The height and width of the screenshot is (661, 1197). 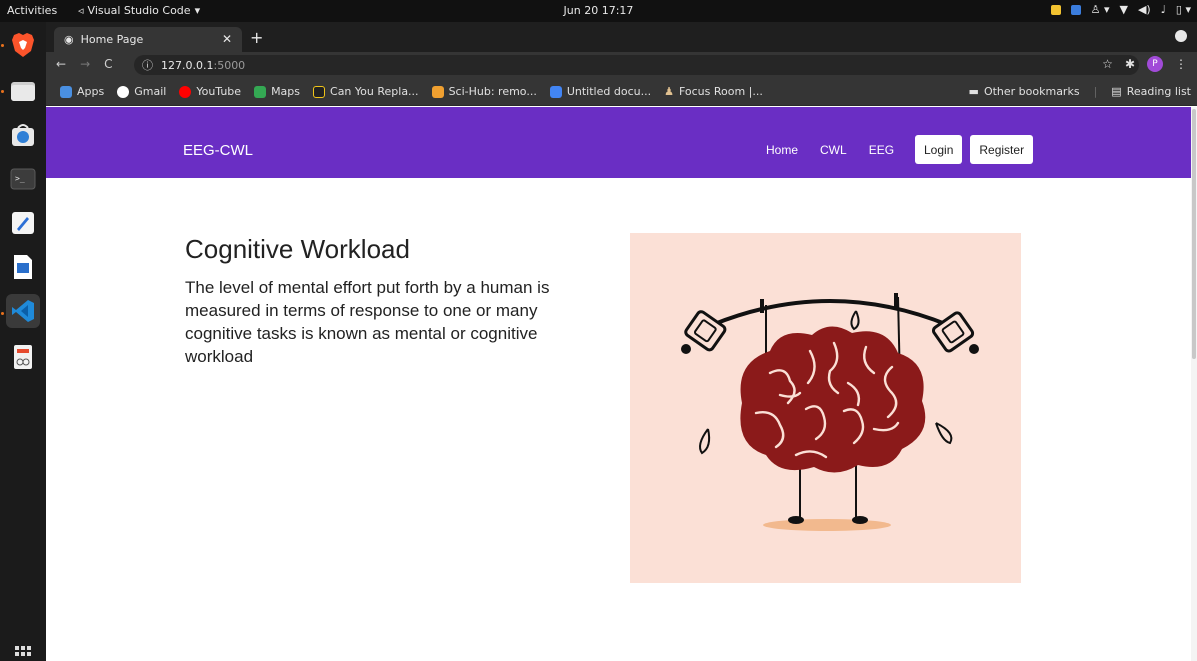 I want to click on system-tray: ♙ ▾ ▼ ◀) ♩ ▯ ▾, so click(x=1120, y=9).